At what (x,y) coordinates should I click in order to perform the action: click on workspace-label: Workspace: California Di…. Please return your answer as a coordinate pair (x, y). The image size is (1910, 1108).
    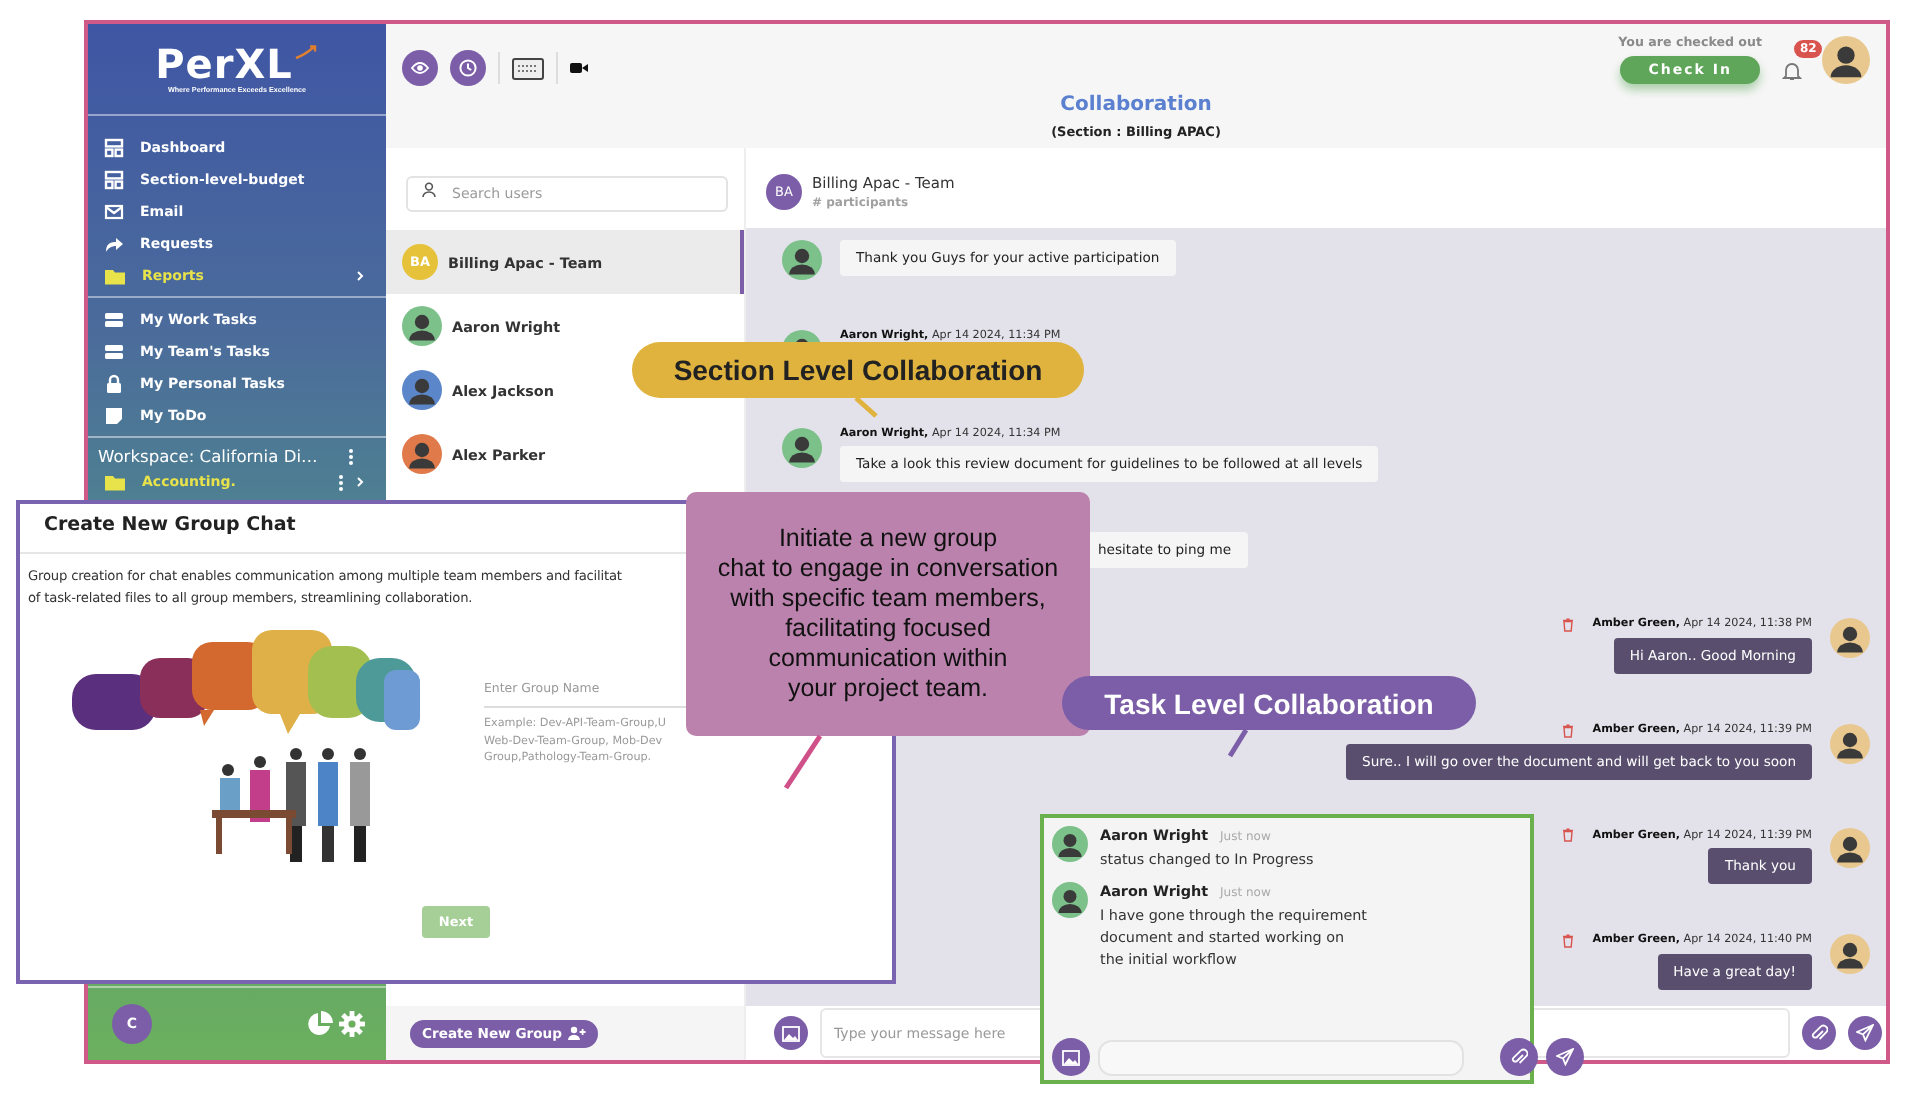
    Looking at the image, I should click on (208, 456).